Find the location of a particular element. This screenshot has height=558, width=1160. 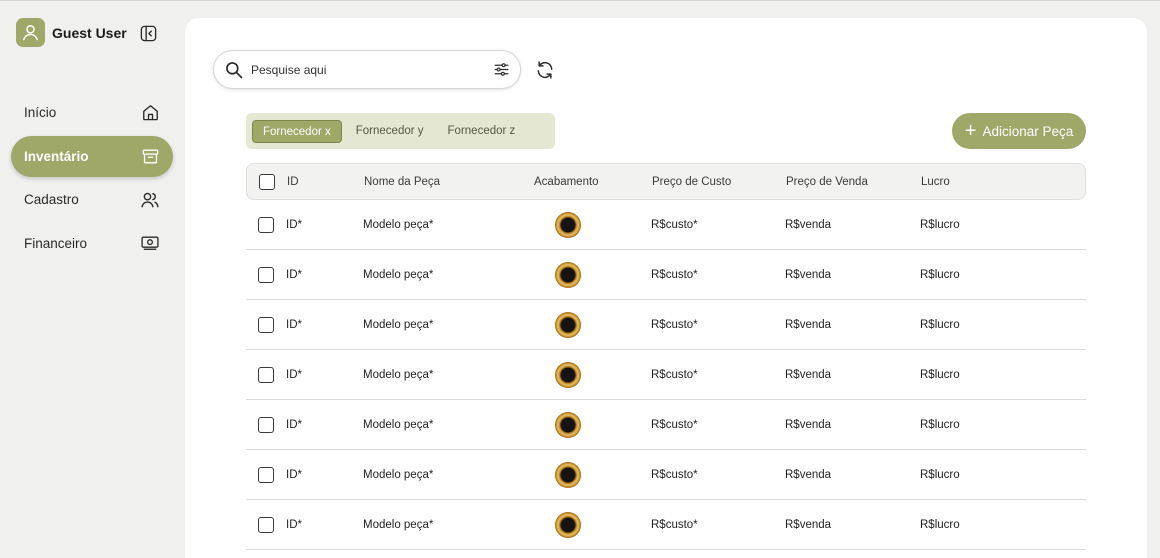

search-bar is located at coordinates (367, 69).